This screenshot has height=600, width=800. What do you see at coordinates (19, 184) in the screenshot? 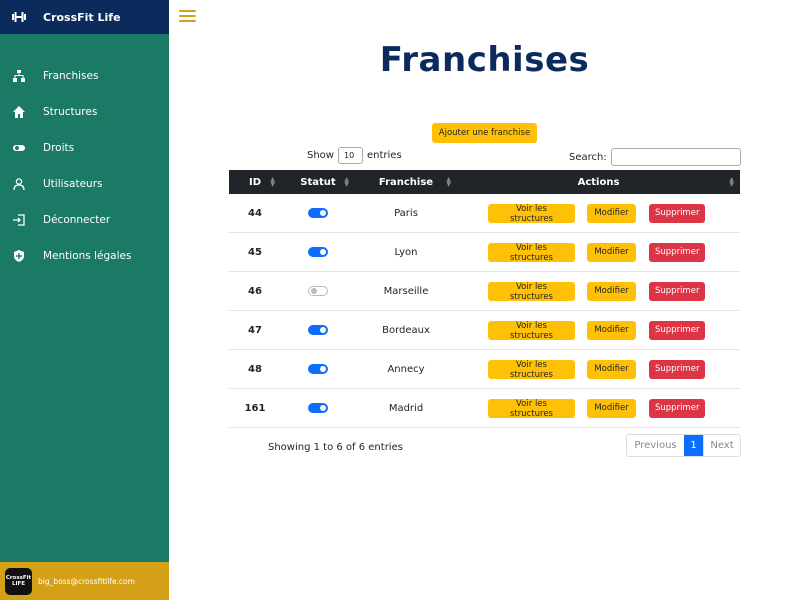
I see `user-icon` at bounding box center [19, 184].